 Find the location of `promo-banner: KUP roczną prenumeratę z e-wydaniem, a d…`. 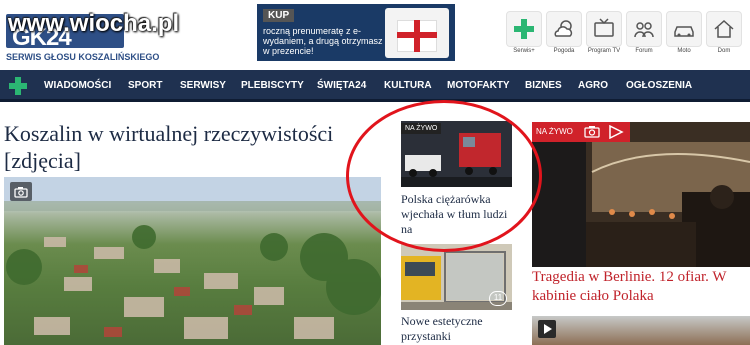

promo-banner: KUP roczną prenumeratę z e-wydaniem, a d… is located at coordinates (356, 32).